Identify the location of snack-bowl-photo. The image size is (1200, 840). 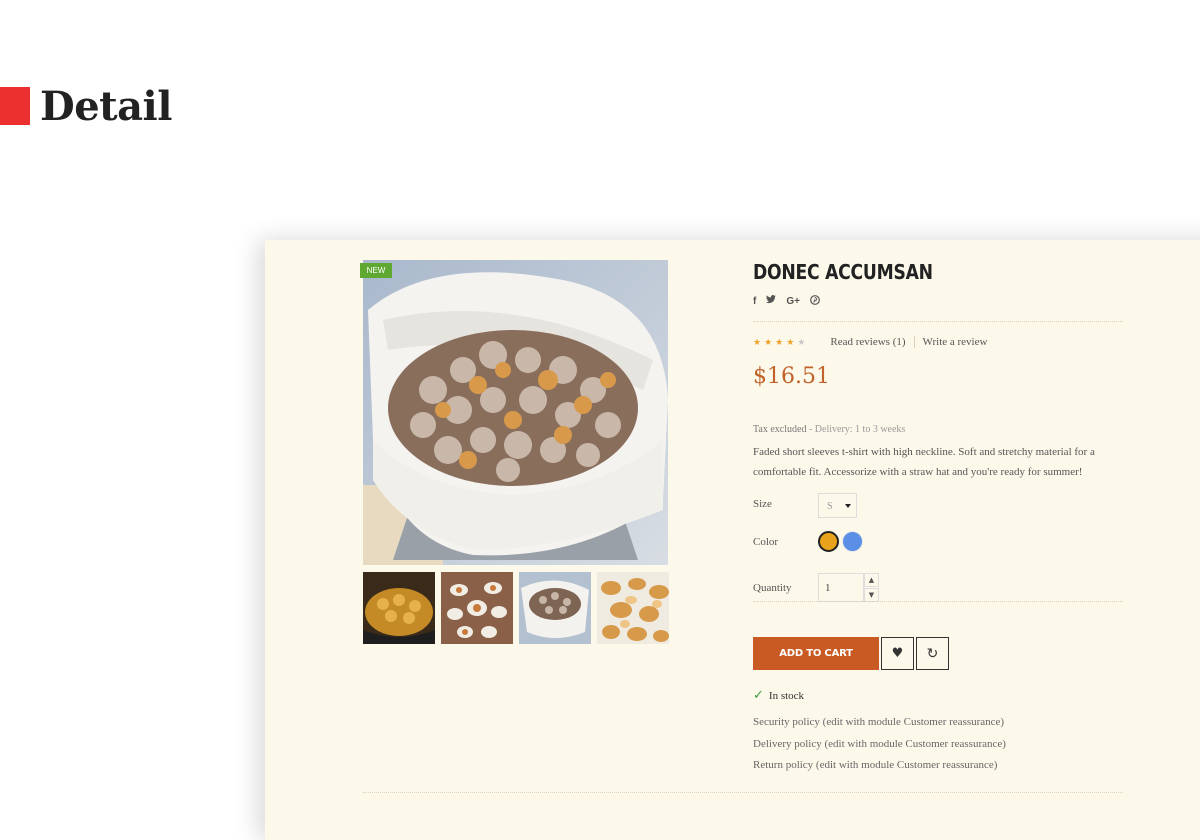
(515, 412).